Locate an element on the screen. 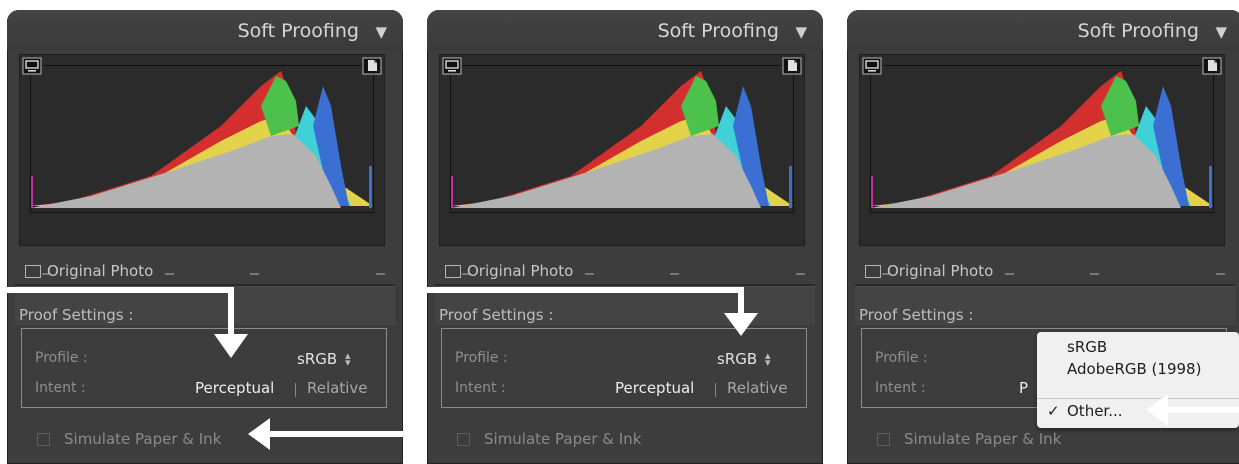 Image resolution: width=1239 pixels, height=464 pixels. checkmark-icon: ✓ is located at coordinates (1053, 411).